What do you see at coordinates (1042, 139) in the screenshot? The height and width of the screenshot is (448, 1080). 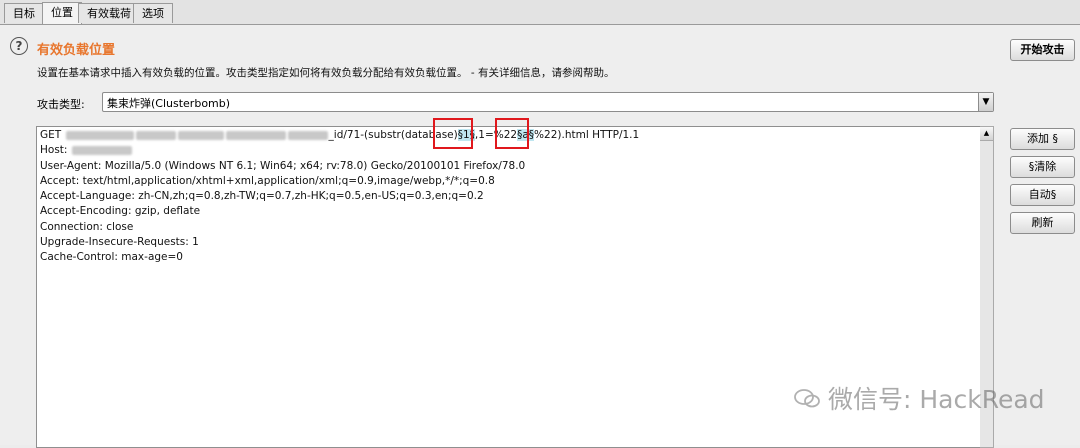 I see `add-marker-button: 添加 §` at bounding box center [1042, 139].